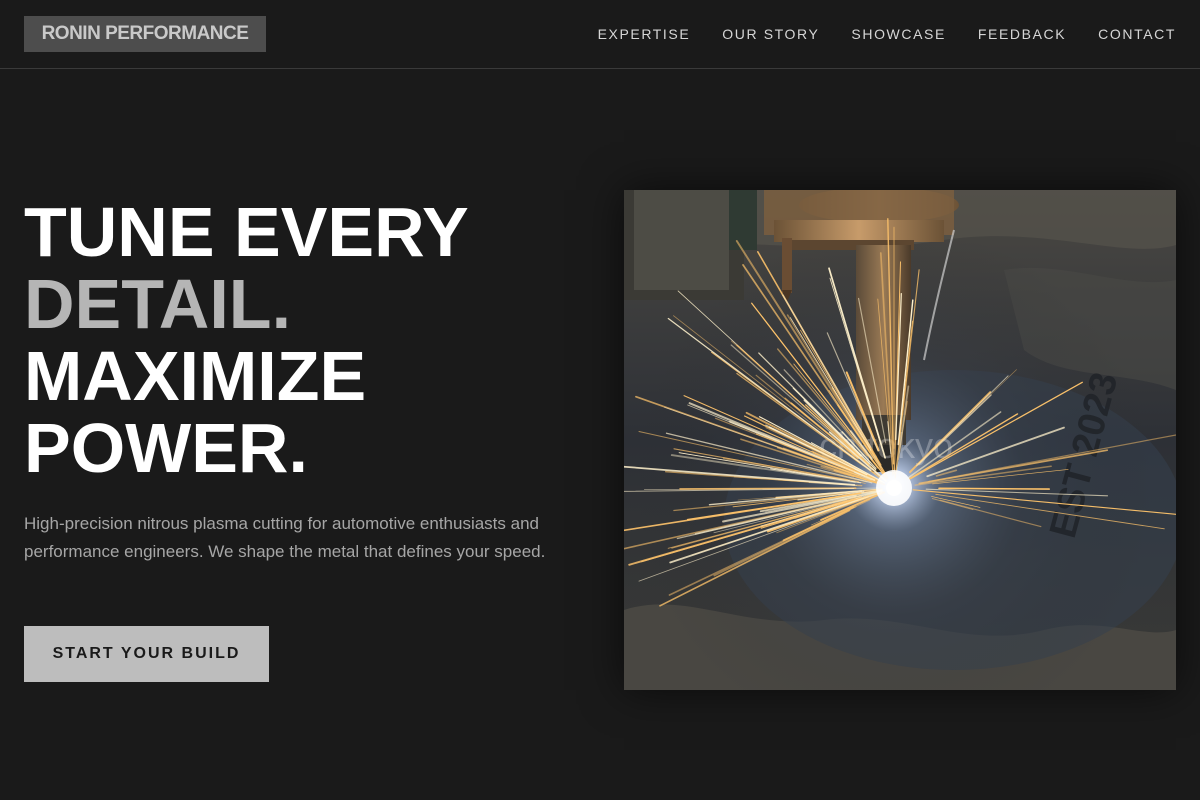  I want to click on nav-link-feedback: FEEDBACK, so click(1022, 34).